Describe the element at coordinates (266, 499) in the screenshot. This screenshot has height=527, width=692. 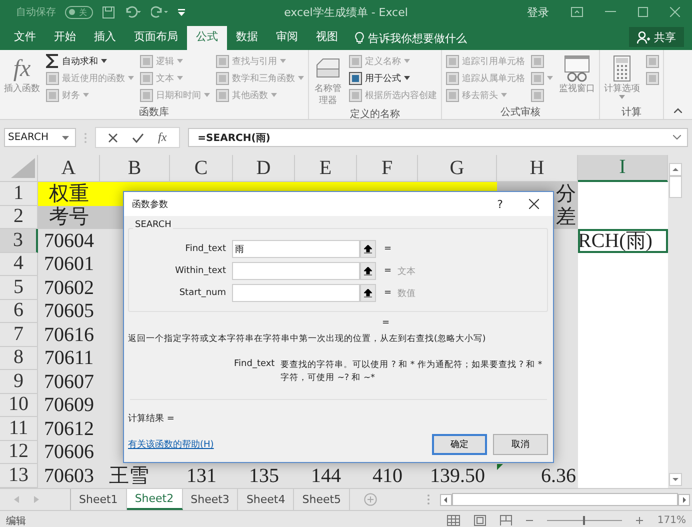
I see `sheet-tab: Sheet4` at that location.